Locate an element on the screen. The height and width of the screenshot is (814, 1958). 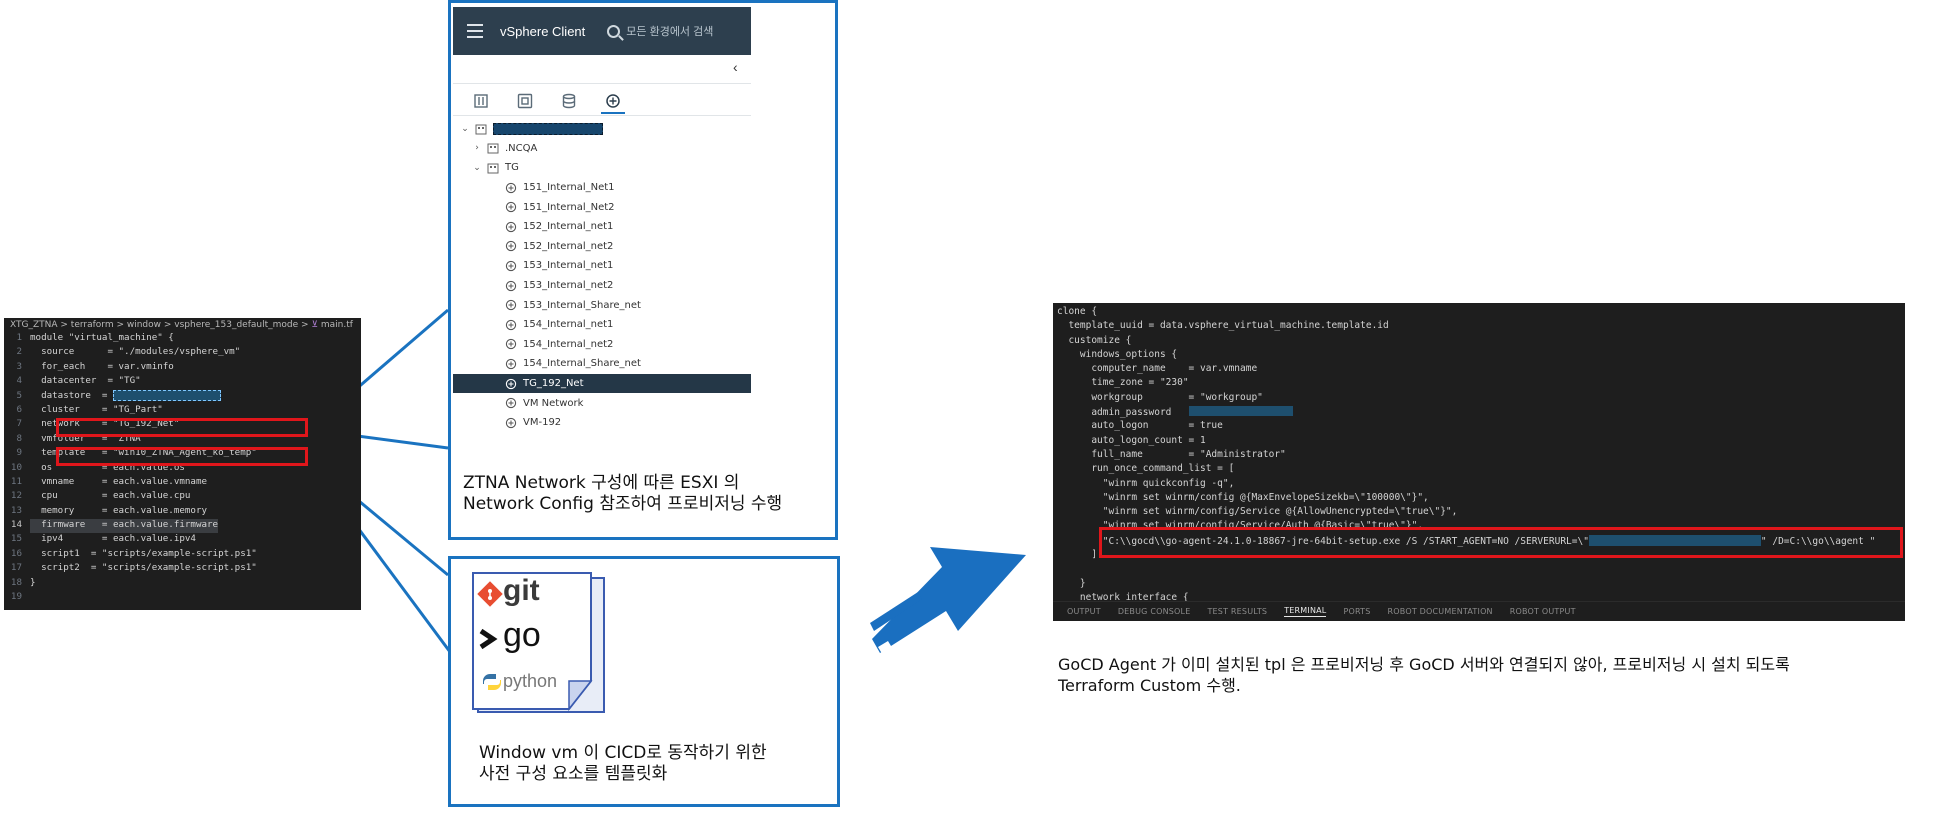
tab-networking is located at coordinates (613, 101).